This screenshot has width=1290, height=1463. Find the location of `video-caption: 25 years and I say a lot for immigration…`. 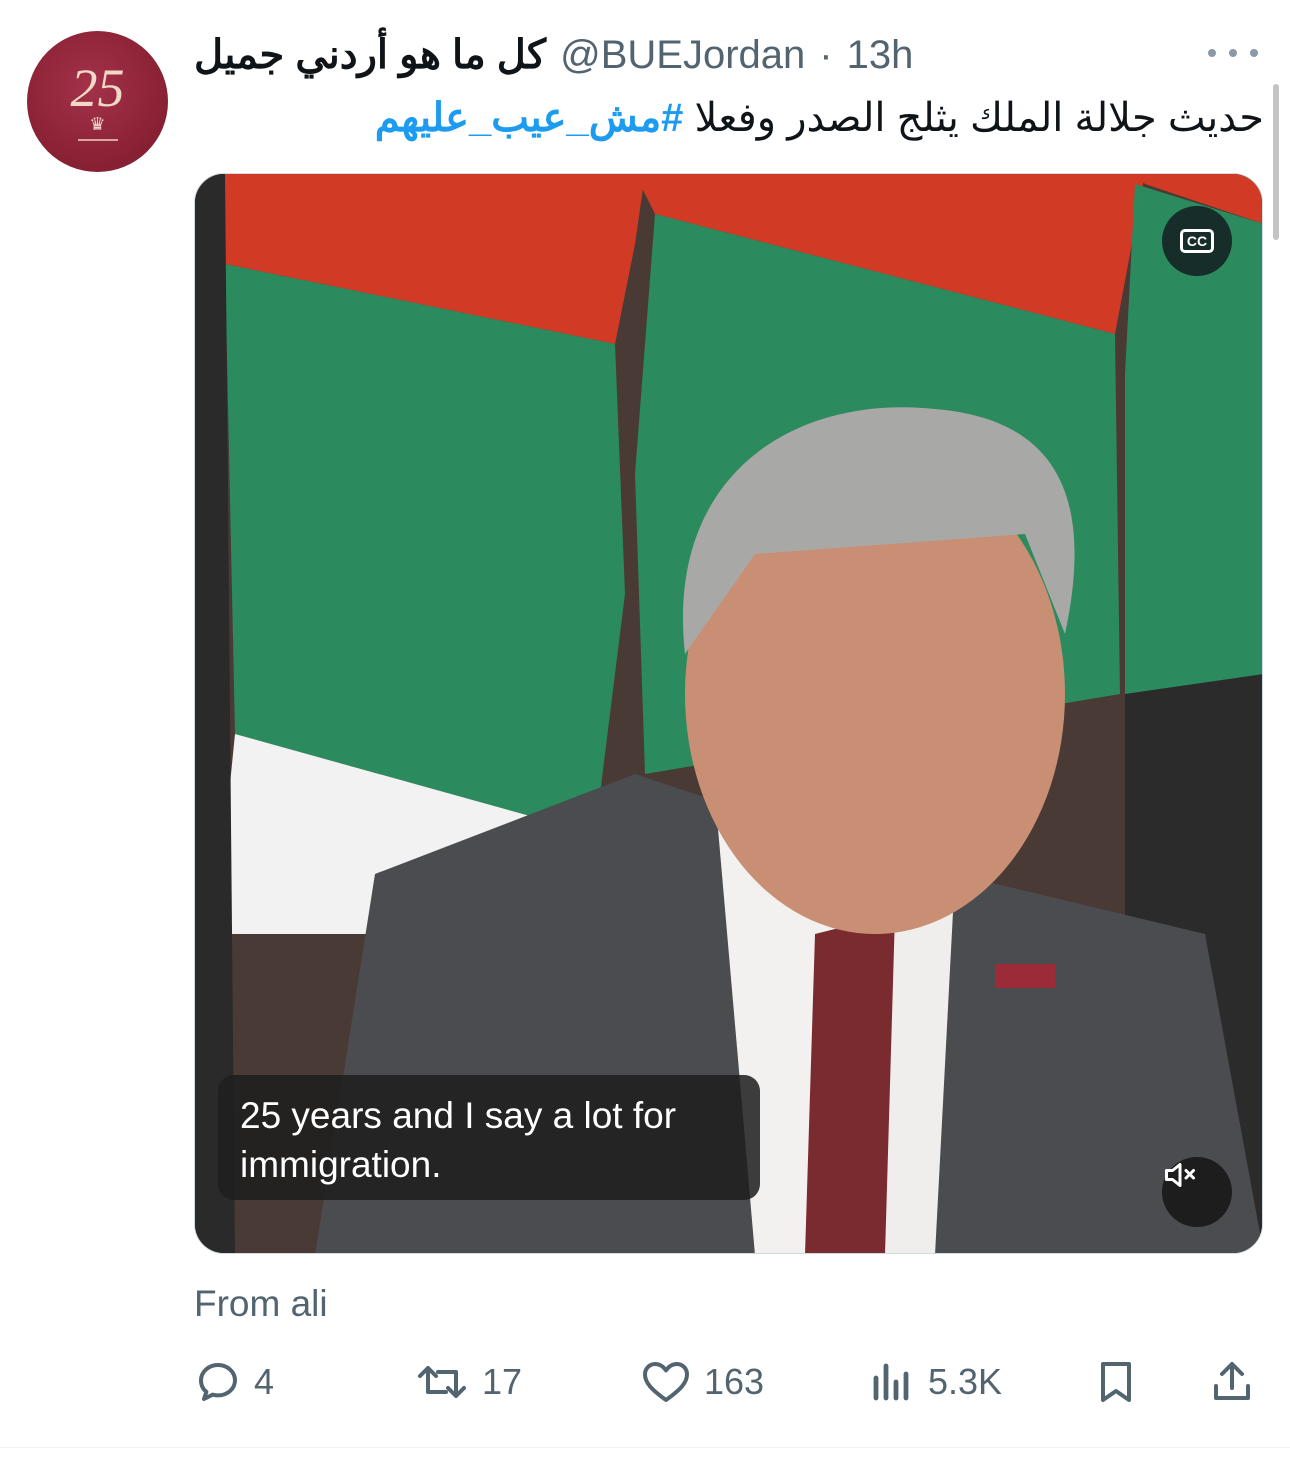

video-caption: 25 years and I say a lot for immigration… is located at coordinates (489, 1137).